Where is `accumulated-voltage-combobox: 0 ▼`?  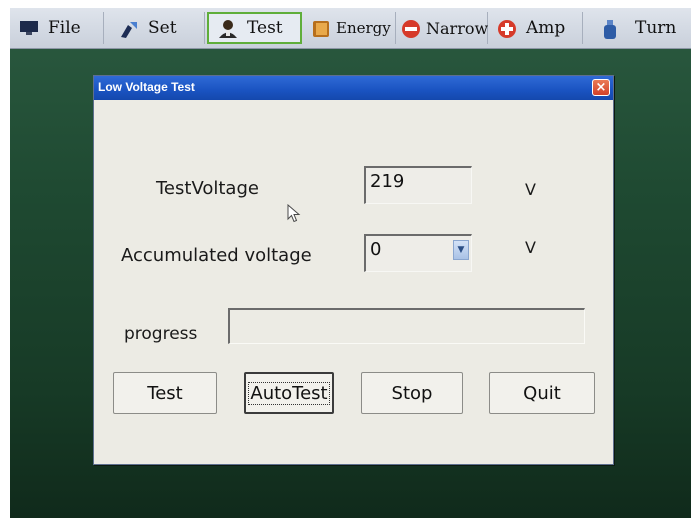
accumulated-voltage-combobox: 0 ▼ is located at coordinates (418, 253).